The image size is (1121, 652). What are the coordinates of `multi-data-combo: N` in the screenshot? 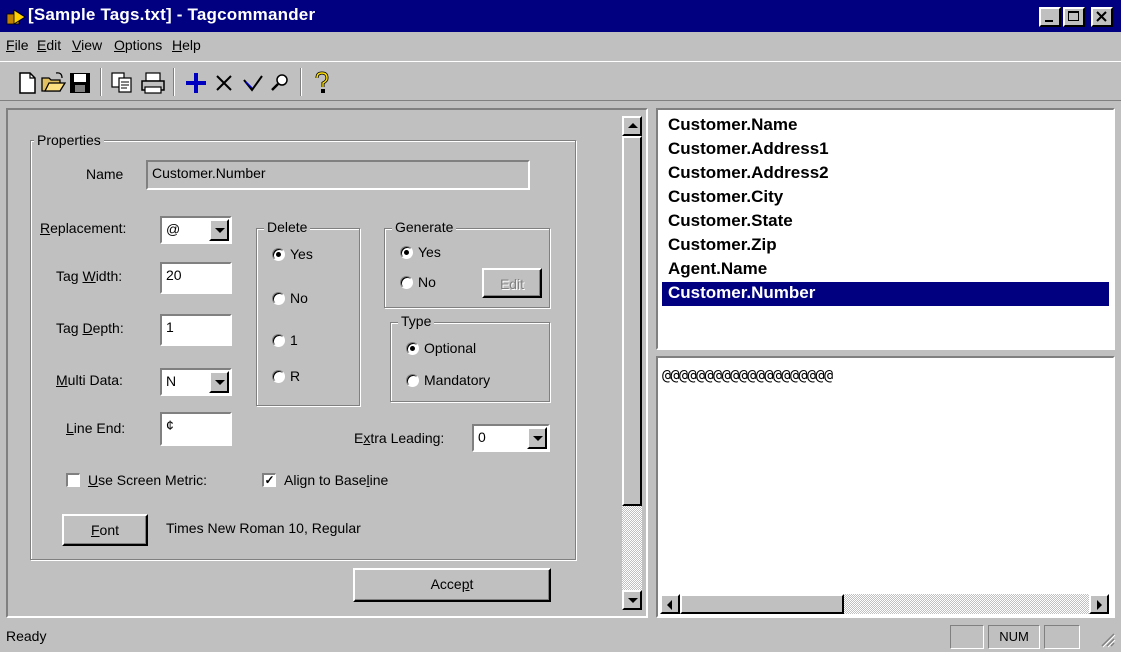 It's located at (196, 382).